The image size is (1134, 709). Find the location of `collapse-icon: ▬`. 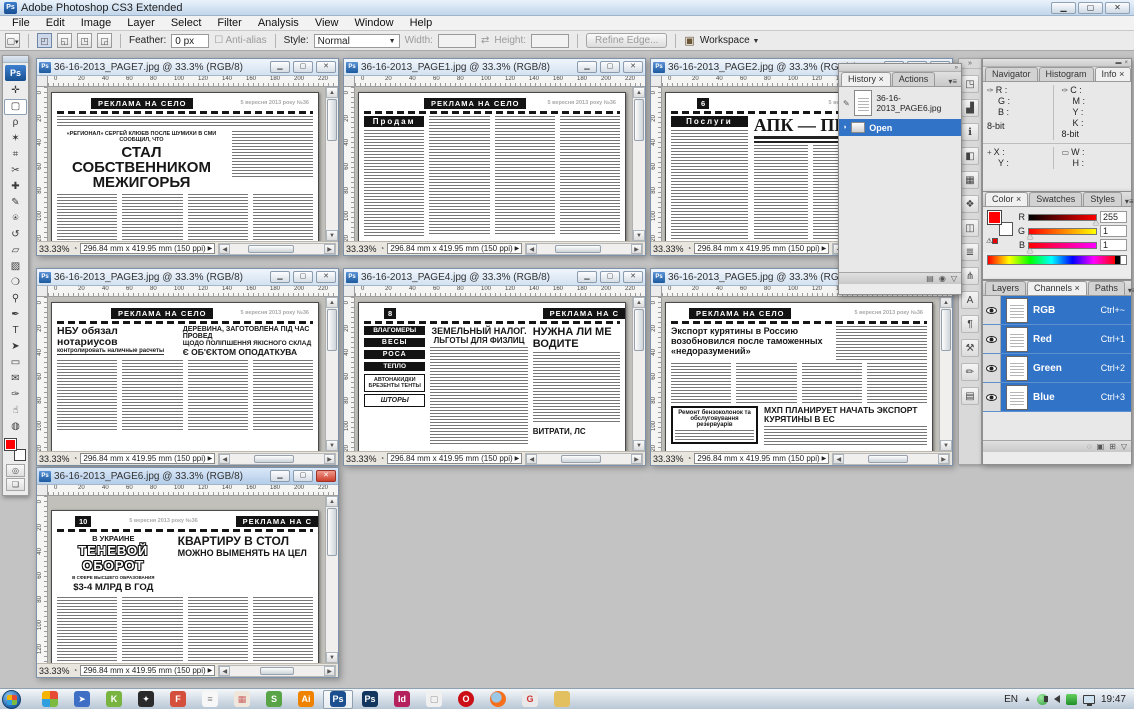

collapse-icon: ▬ is located at coordinates (1118, 63).